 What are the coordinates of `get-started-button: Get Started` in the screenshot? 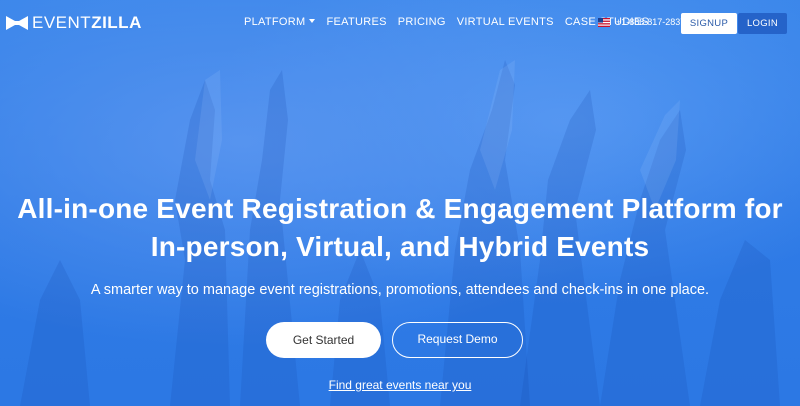 It's located at (323, 340).